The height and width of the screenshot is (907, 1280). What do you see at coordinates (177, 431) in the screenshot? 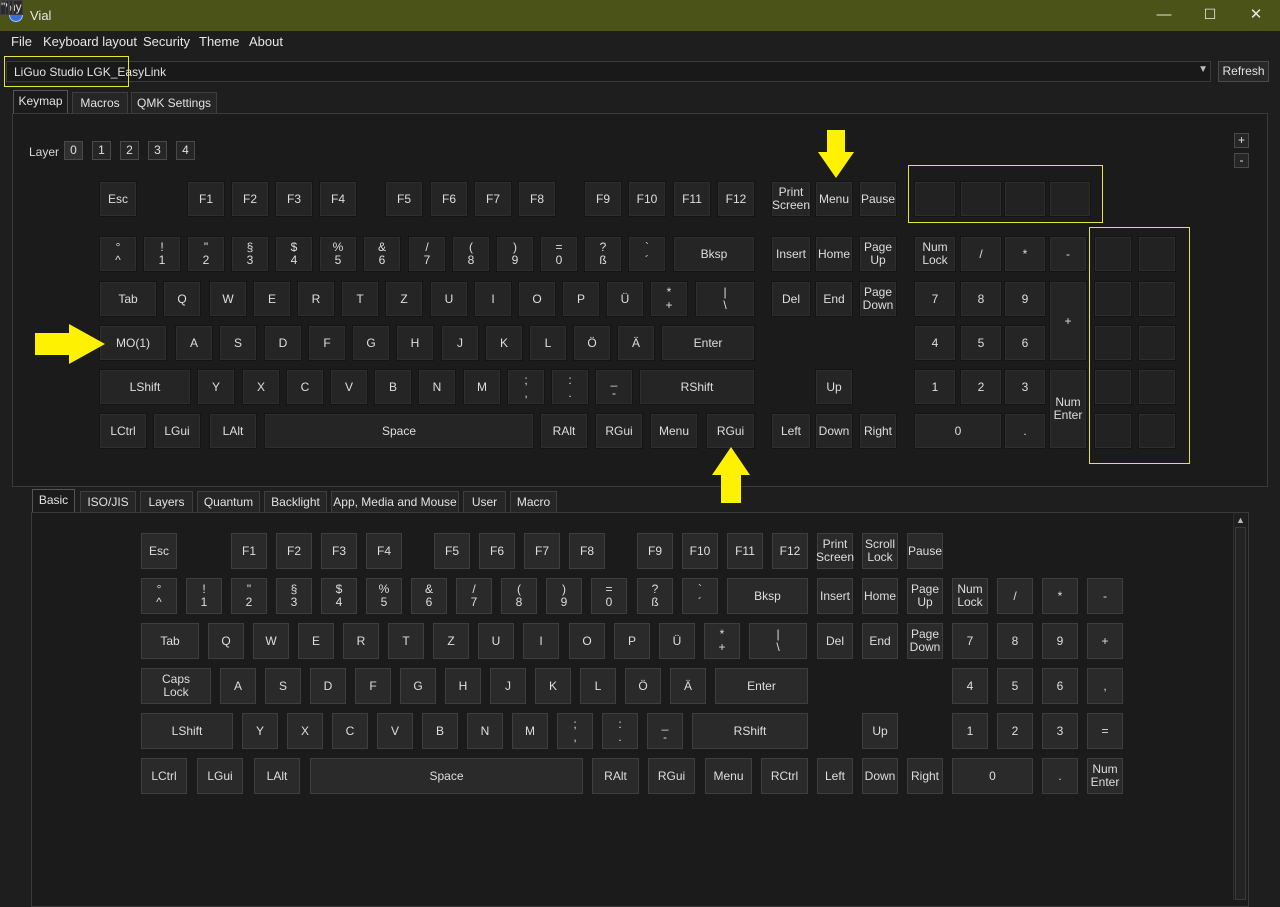
I see `keymap-key-lgui: LGui` at bounding box center [177, 431].